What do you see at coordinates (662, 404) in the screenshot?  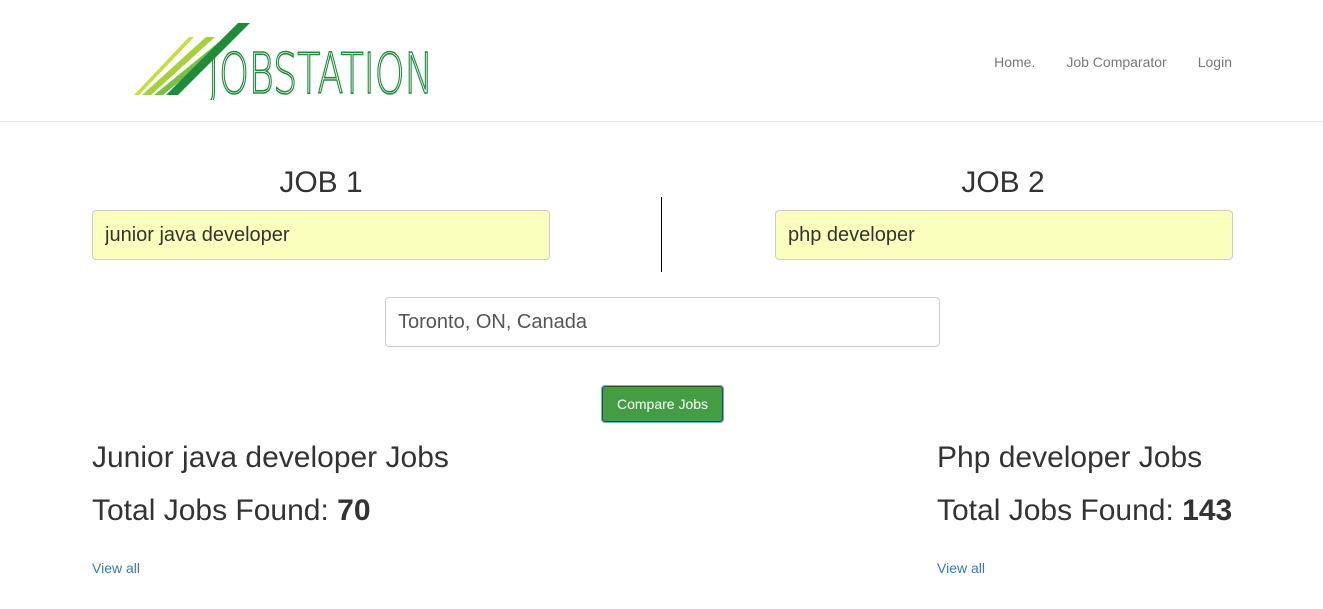 I see `compare-jobs-button: Compare Jobs` at bounding box center [662, 404].